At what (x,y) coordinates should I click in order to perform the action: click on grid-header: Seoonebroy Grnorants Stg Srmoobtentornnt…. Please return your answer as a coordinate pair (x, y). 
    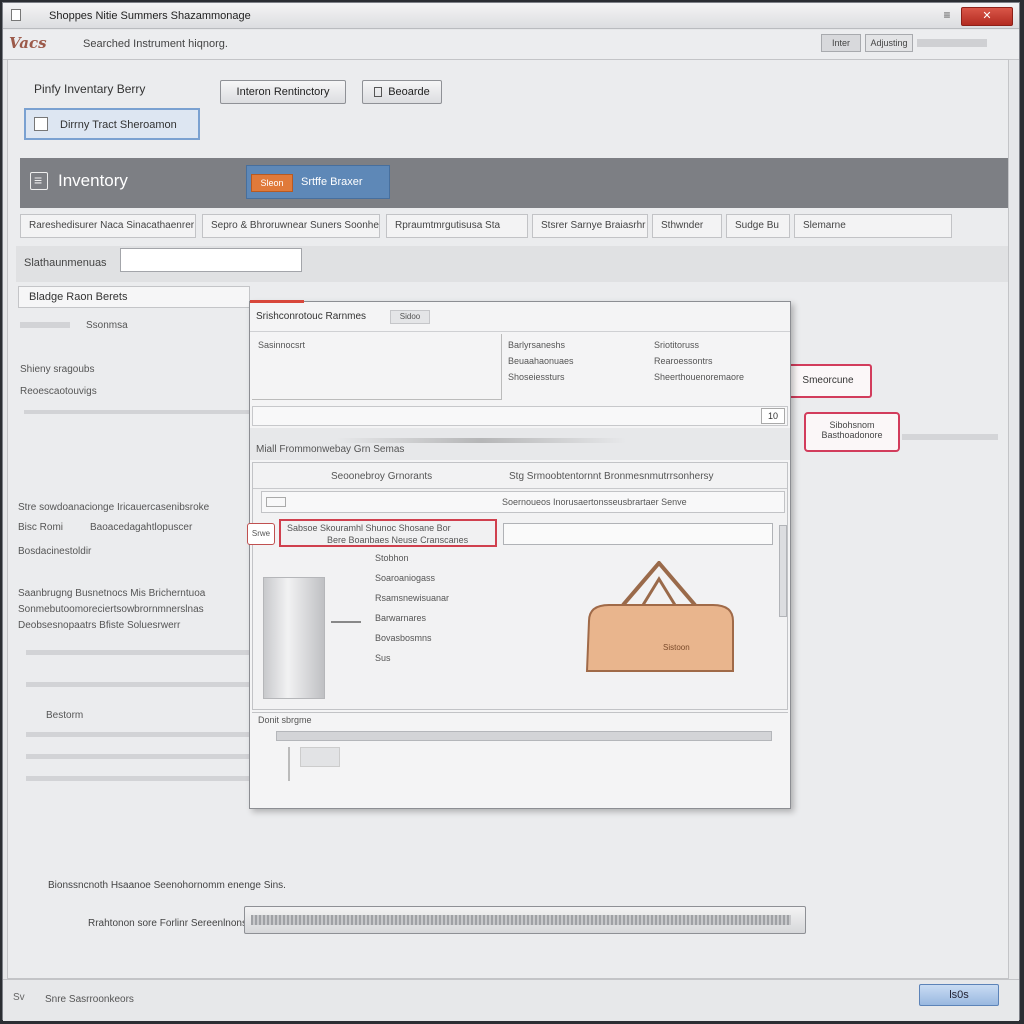
    Looking at the image, I should click on (520, 476).